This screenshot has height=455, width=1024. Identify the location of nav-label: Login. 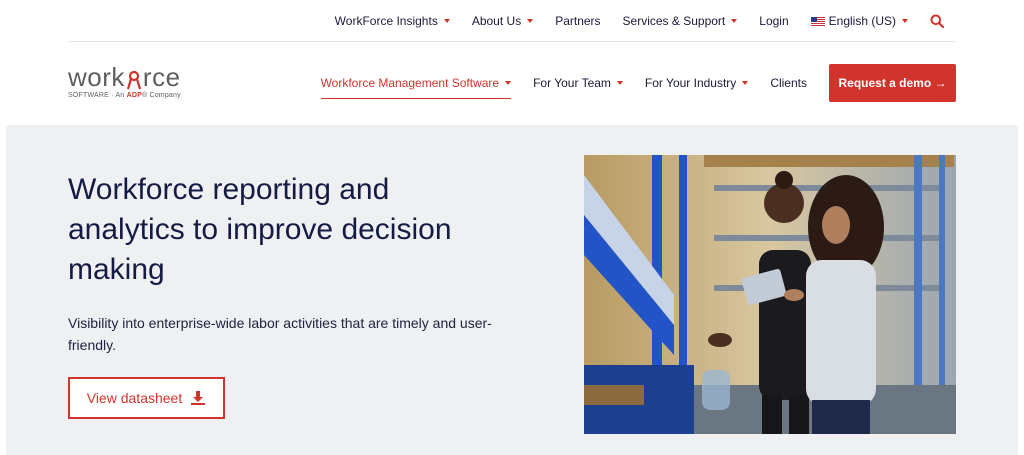
(774, 21).